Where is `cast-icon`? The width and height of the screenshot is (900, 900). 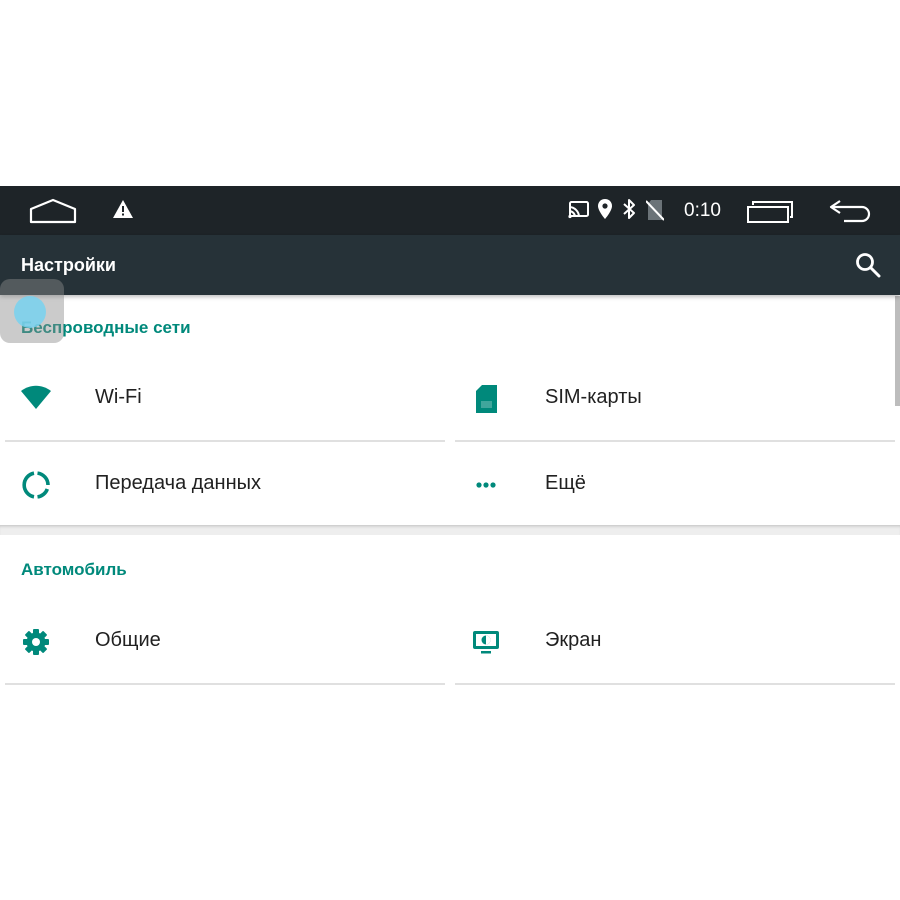
cast-icon is located at coordinates (578, 210).